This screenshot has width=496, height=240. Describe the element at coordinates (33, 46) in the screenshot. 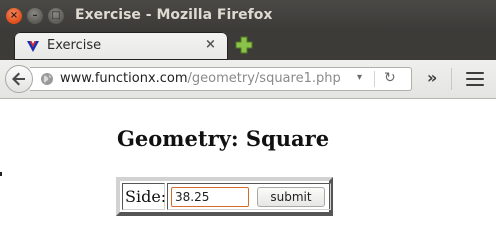

I see `functionx-v-icon` at that location.